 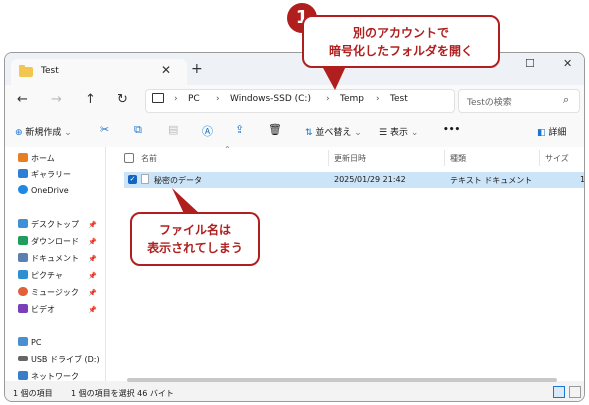 I want to click on top-callout-line-1: 別のアカウントで, so click(x=400, y=33).